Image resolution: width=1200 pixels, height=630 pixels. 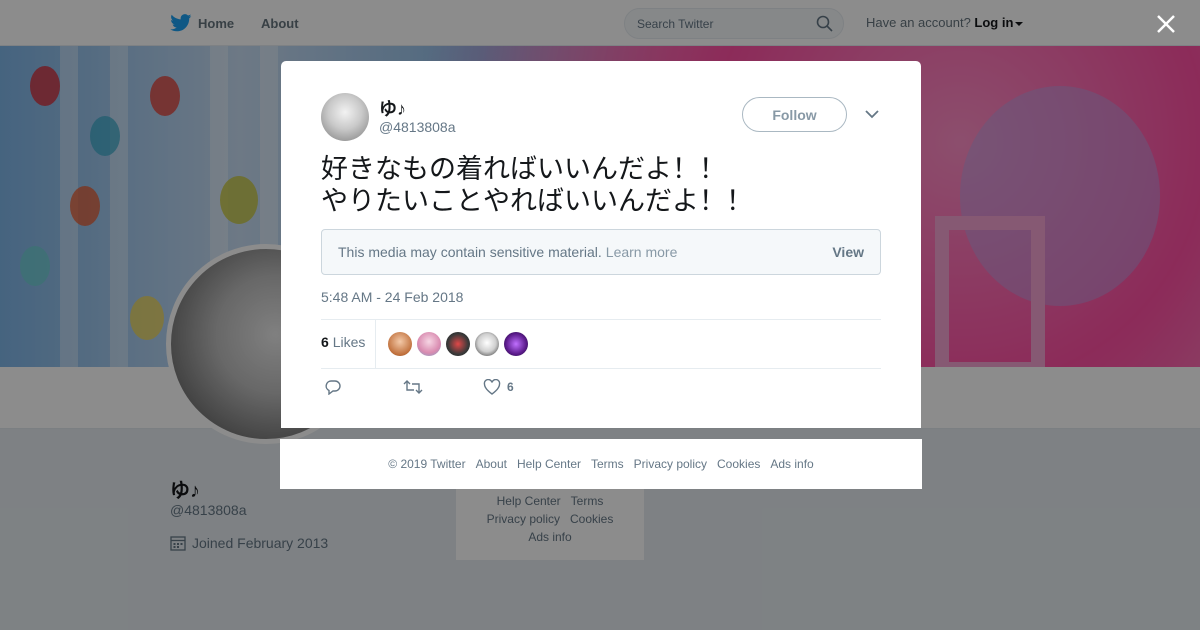 I want to click on footer-link-cookies: Cookies, so click(x=738, y=464).